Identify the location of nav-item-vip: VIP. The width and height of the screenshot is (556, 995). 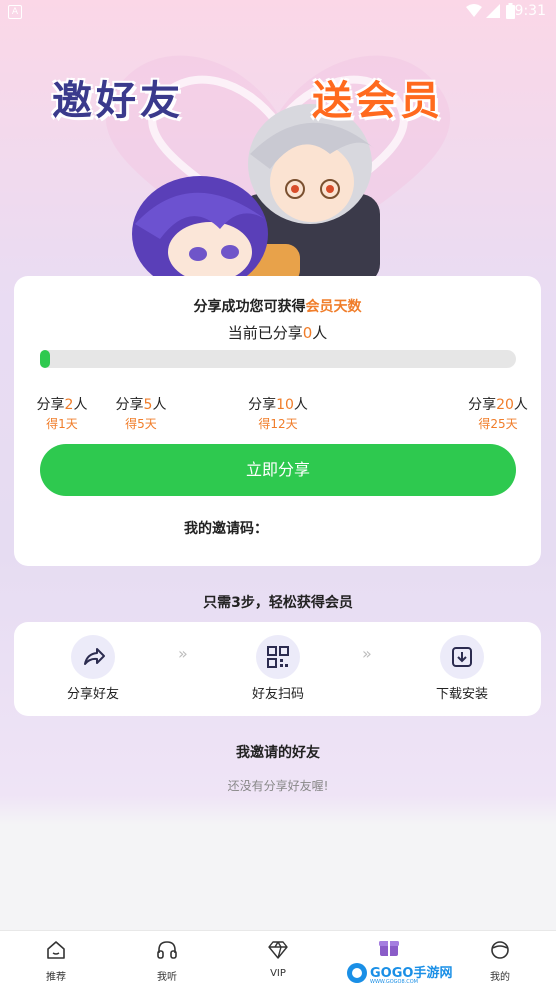
(278, 959).